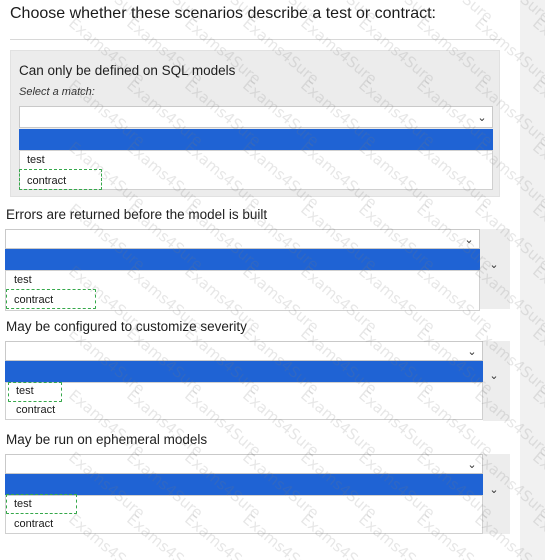 The image size is (545, 560). What do you see at coordinates (532, 280) in the screenshot?
I see `right-gutter` at bounding box center [532, 280].